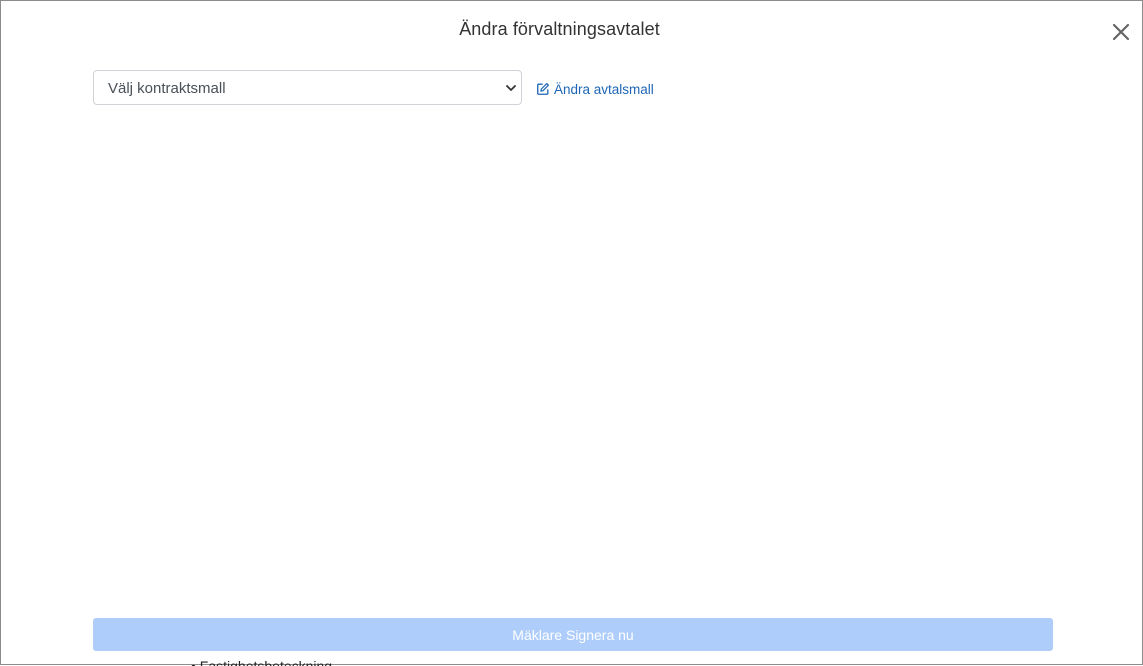 This screenshot has width=1143, height=666. I want to click on close-icon, so click(1121, 32).